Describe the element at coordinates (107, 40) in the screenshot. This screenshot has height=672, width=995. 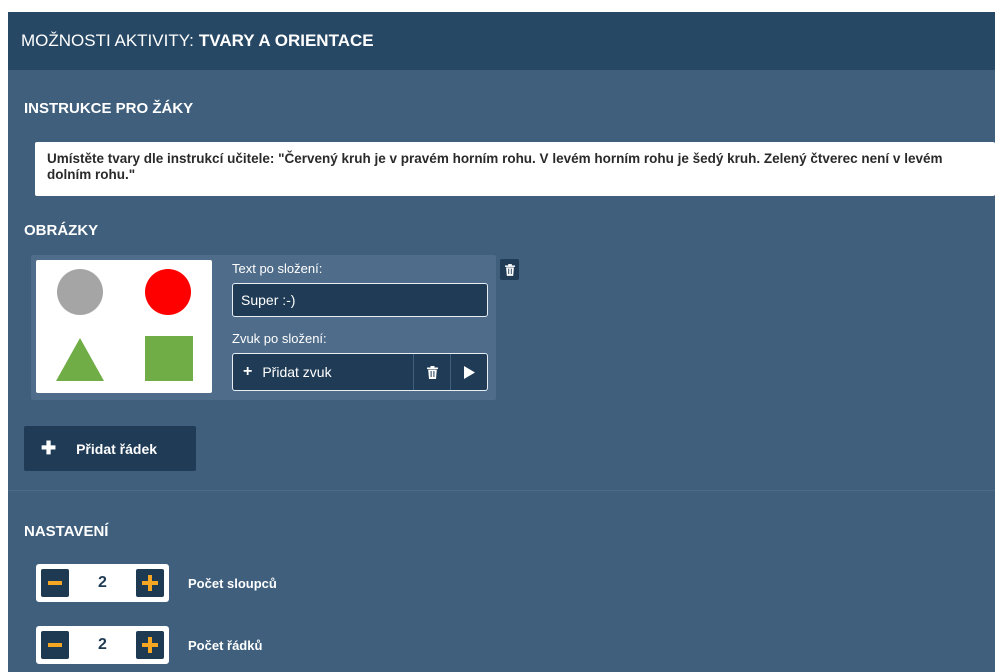
I see `page-title-prefix: MOŽNOSTI AKTIVITY:` at that location.